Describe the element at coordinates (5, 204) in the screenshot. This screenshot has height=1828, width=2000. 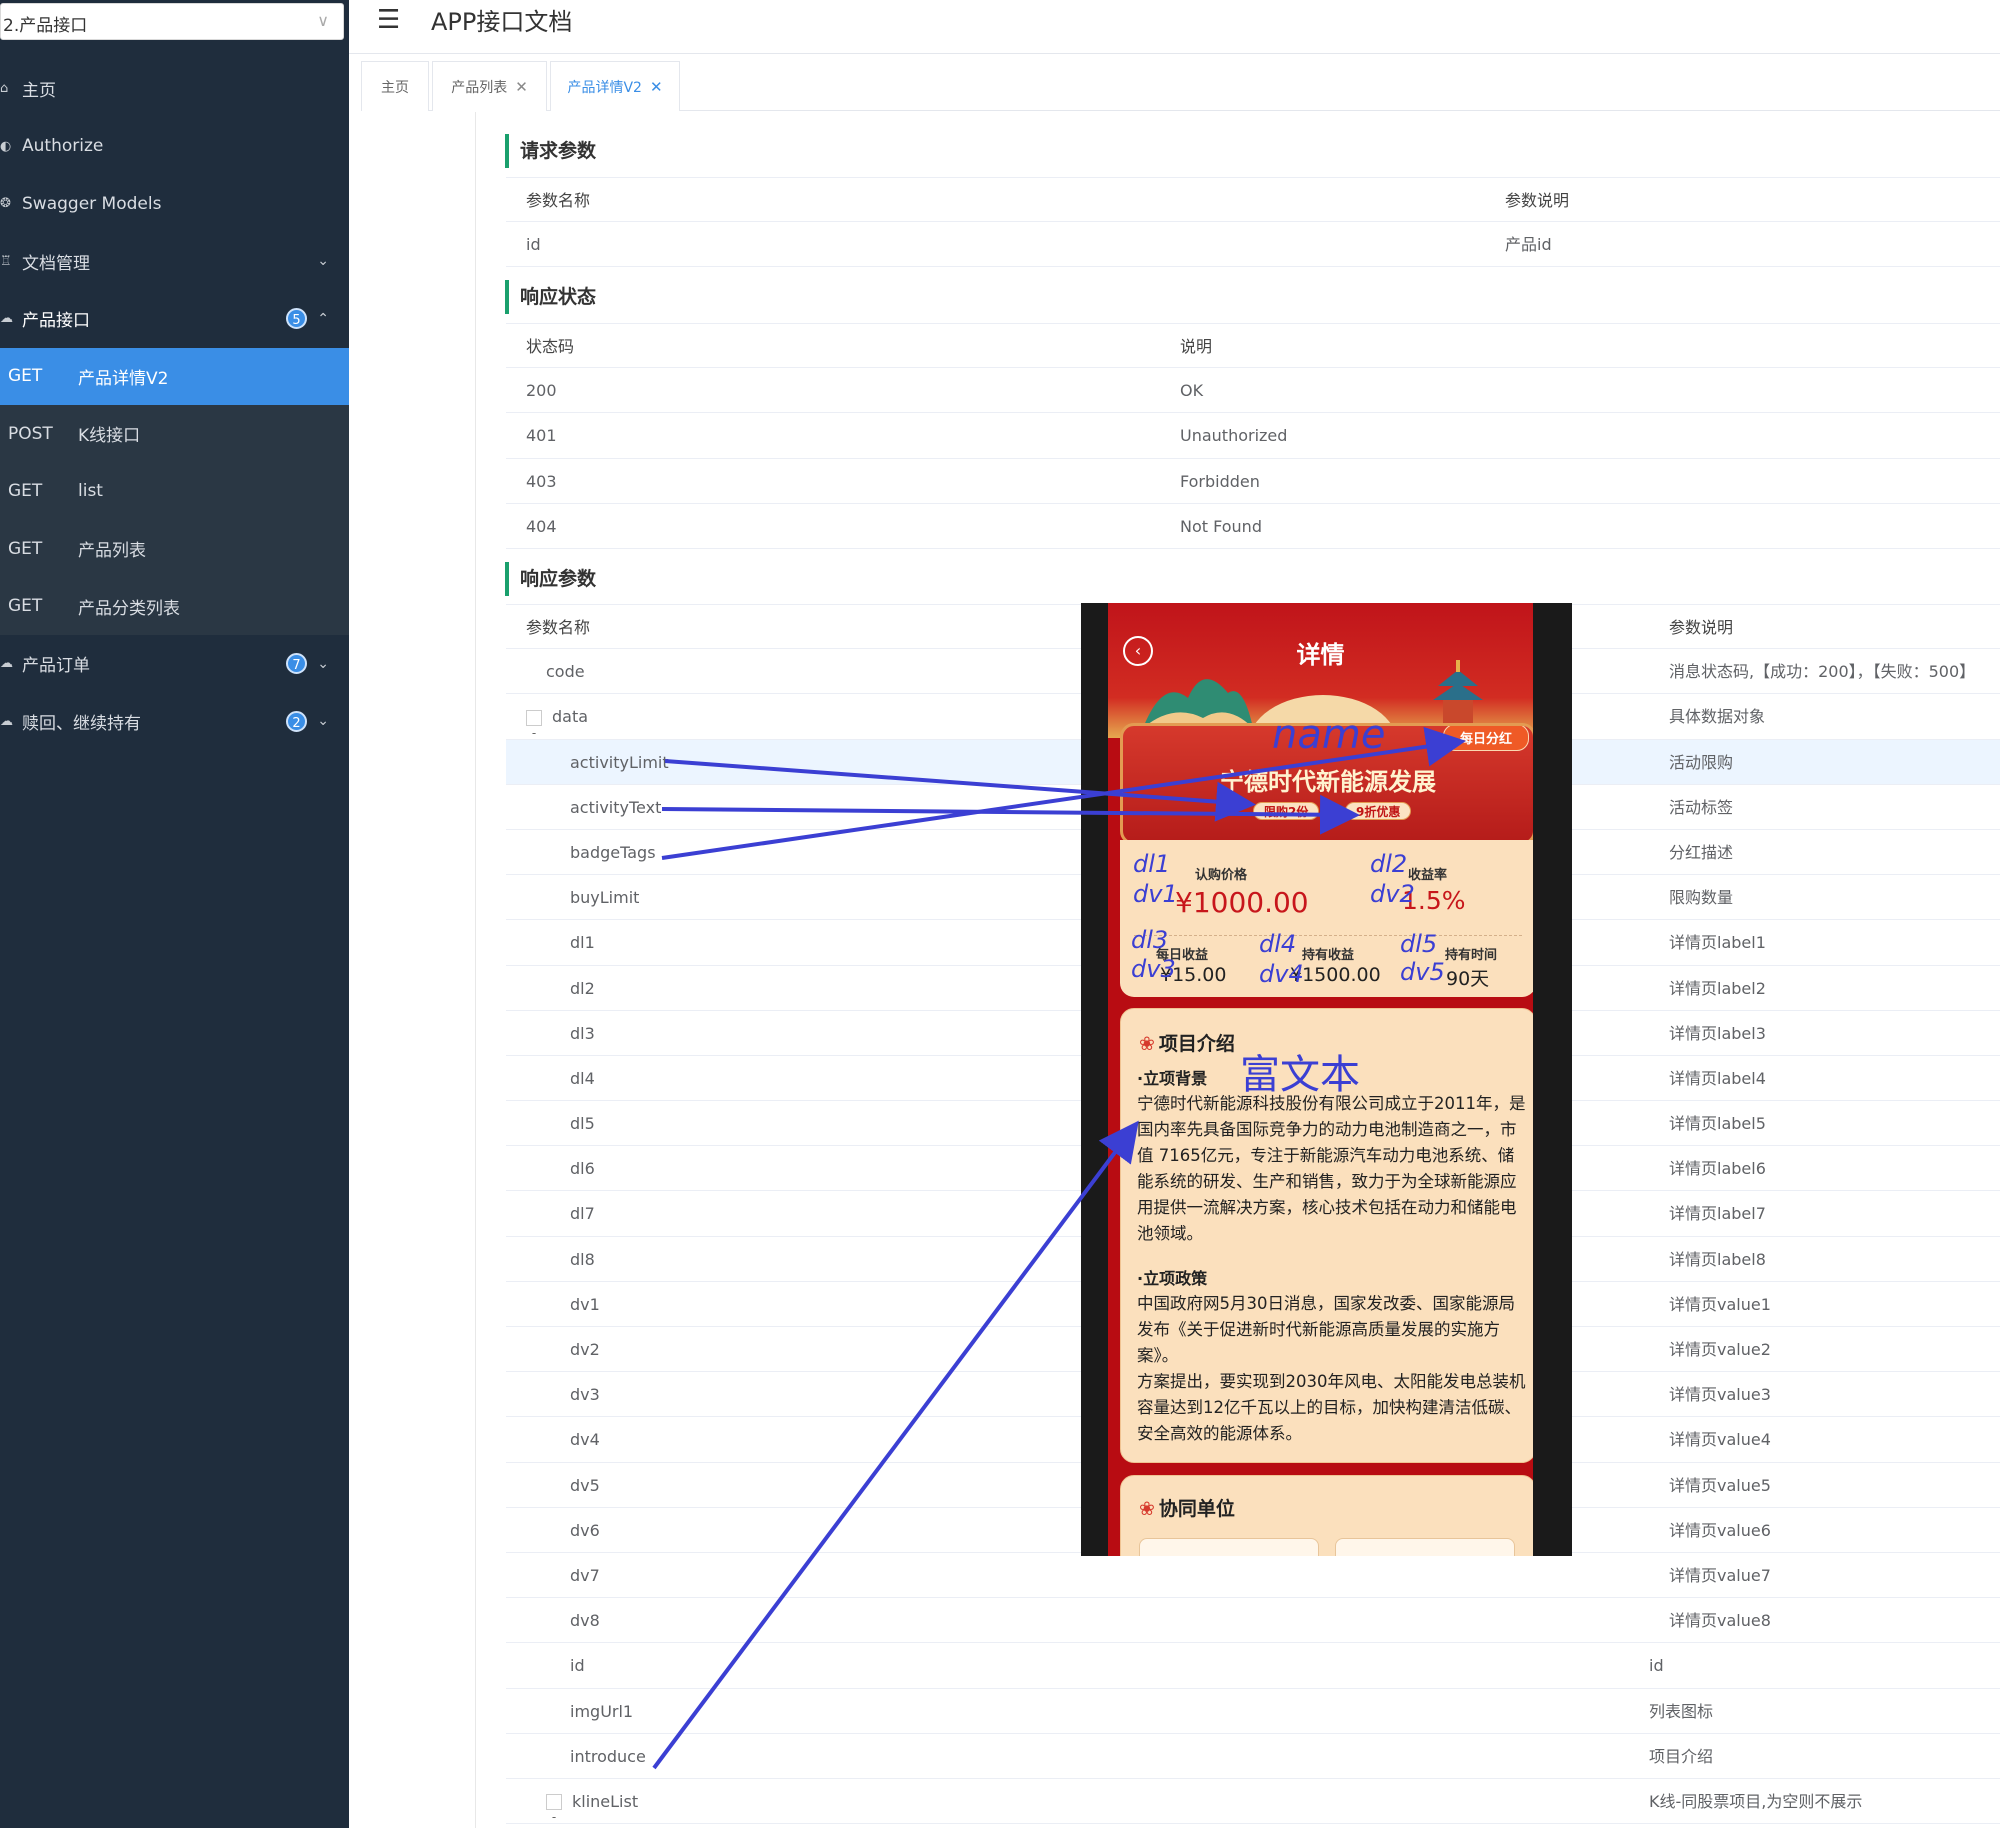
I see `cube-icon: ❂` at that location.